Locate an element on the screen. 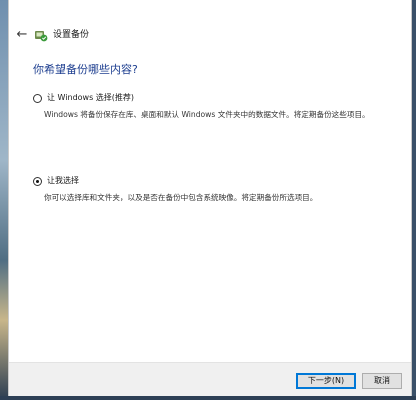 The width and height of the screenshot is (416, 400). option-label: 让 Windows 选择(推荐) is located at coordinates (91, 97).